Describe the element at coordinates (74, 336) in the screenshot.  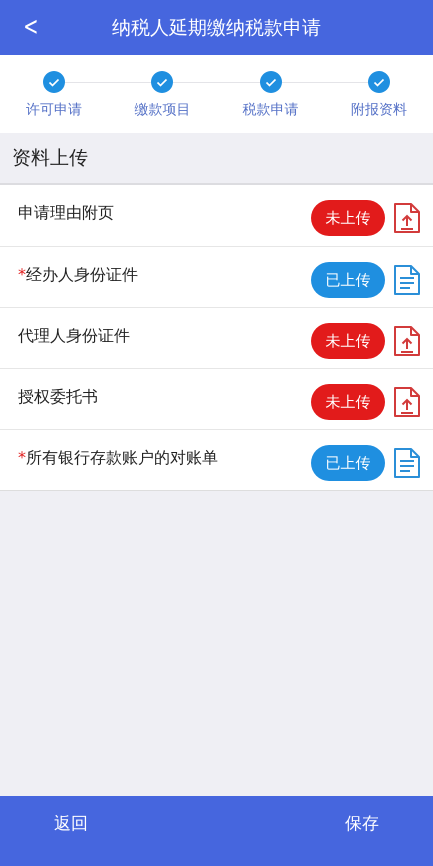
I see `document-name: 代理人身份证件` at that location.